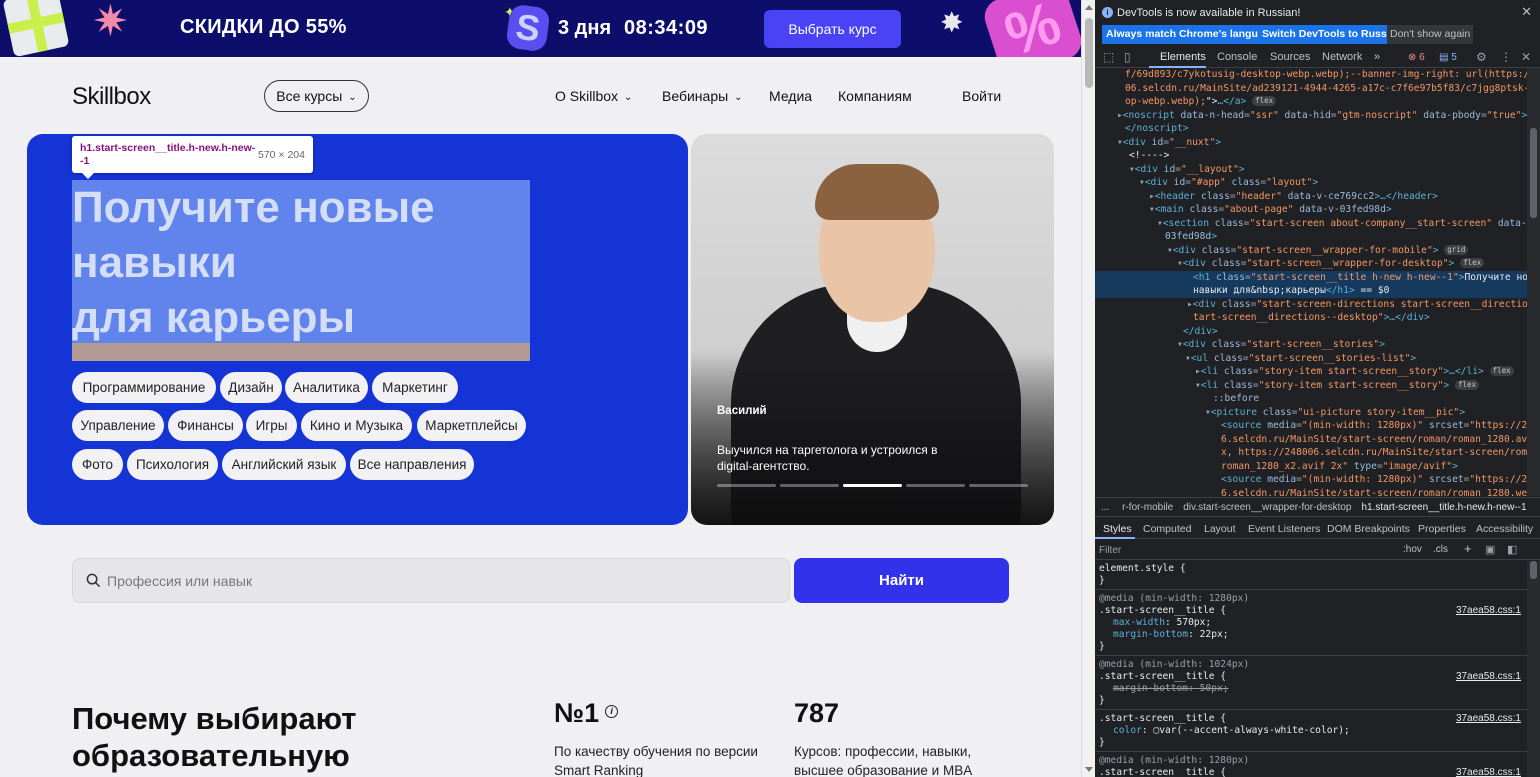 The width and height of the screenshot is (1540, 777). I want to click on styles-filter-input, so click(1244, 550).